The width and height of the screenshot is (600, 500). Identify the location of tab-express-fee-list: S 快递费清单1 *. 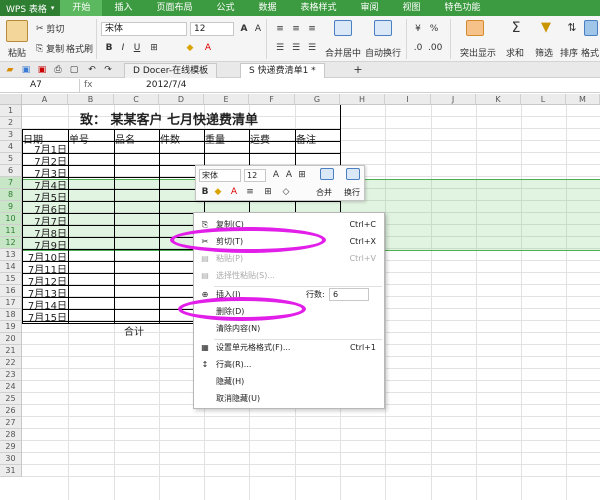
(282, 70).